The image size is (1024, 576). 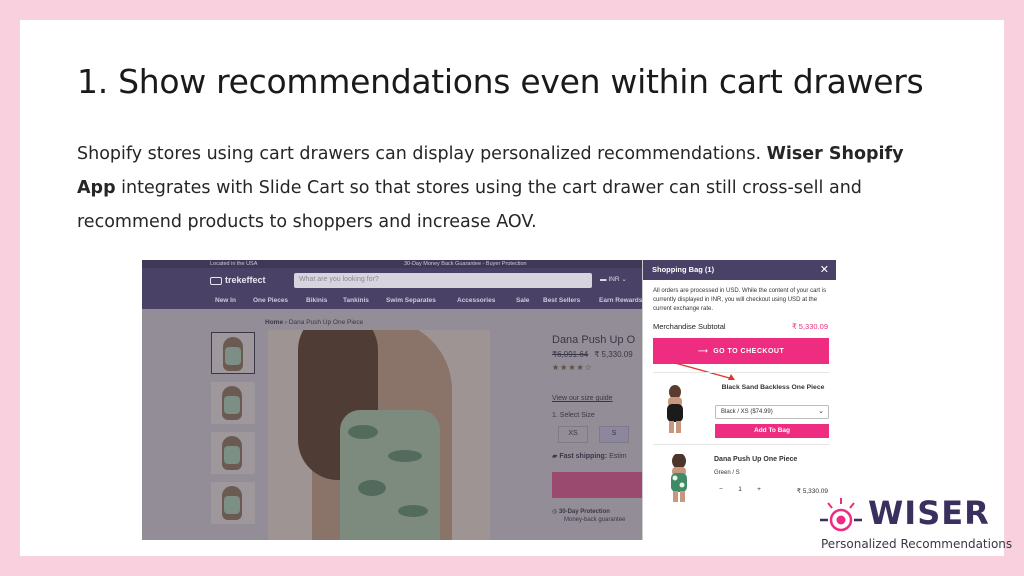 What do you see at coordinates (234, 264) in the screenshot?
I see `topbar-location: Located in the USA` at bounding box center [234, 264].